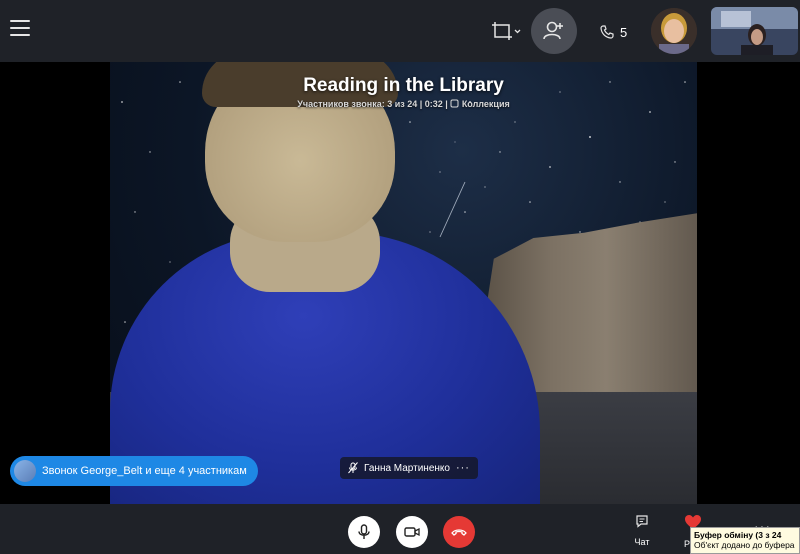 The height and width of the screenshot is (554, 800). I want to click on microphone-button, so click(364, 532).